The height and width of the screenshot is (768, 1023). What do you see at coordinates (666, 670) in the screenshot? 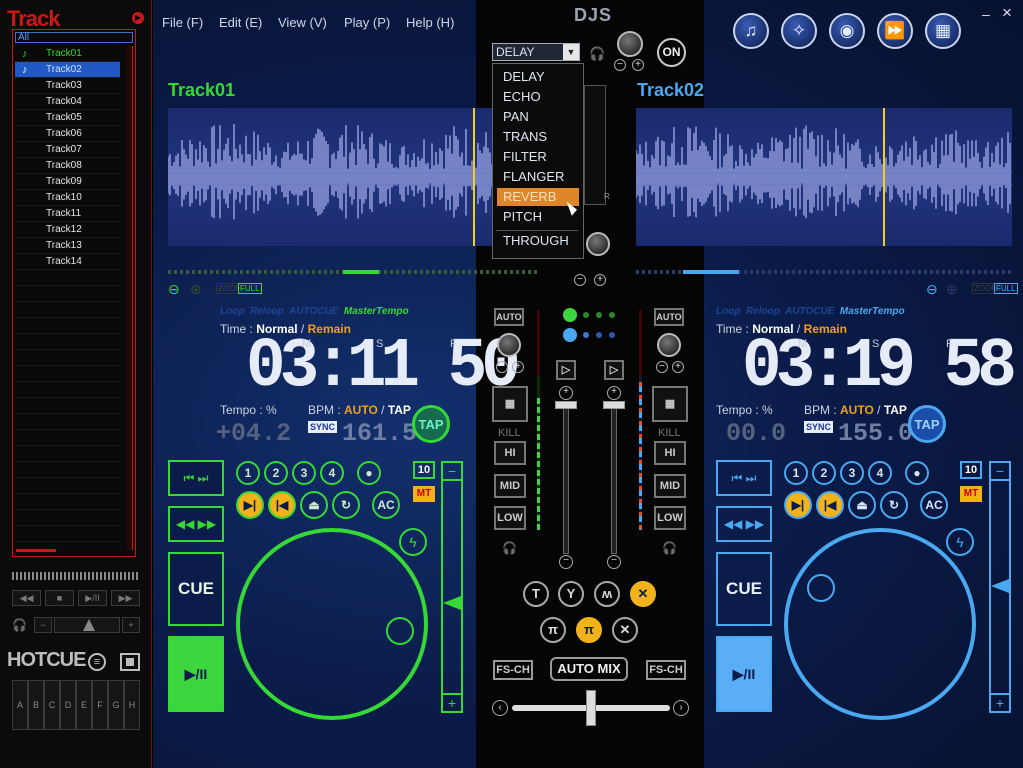
I see `fs-ch-b-button: FS-CH` at bounding box center [666, 670].